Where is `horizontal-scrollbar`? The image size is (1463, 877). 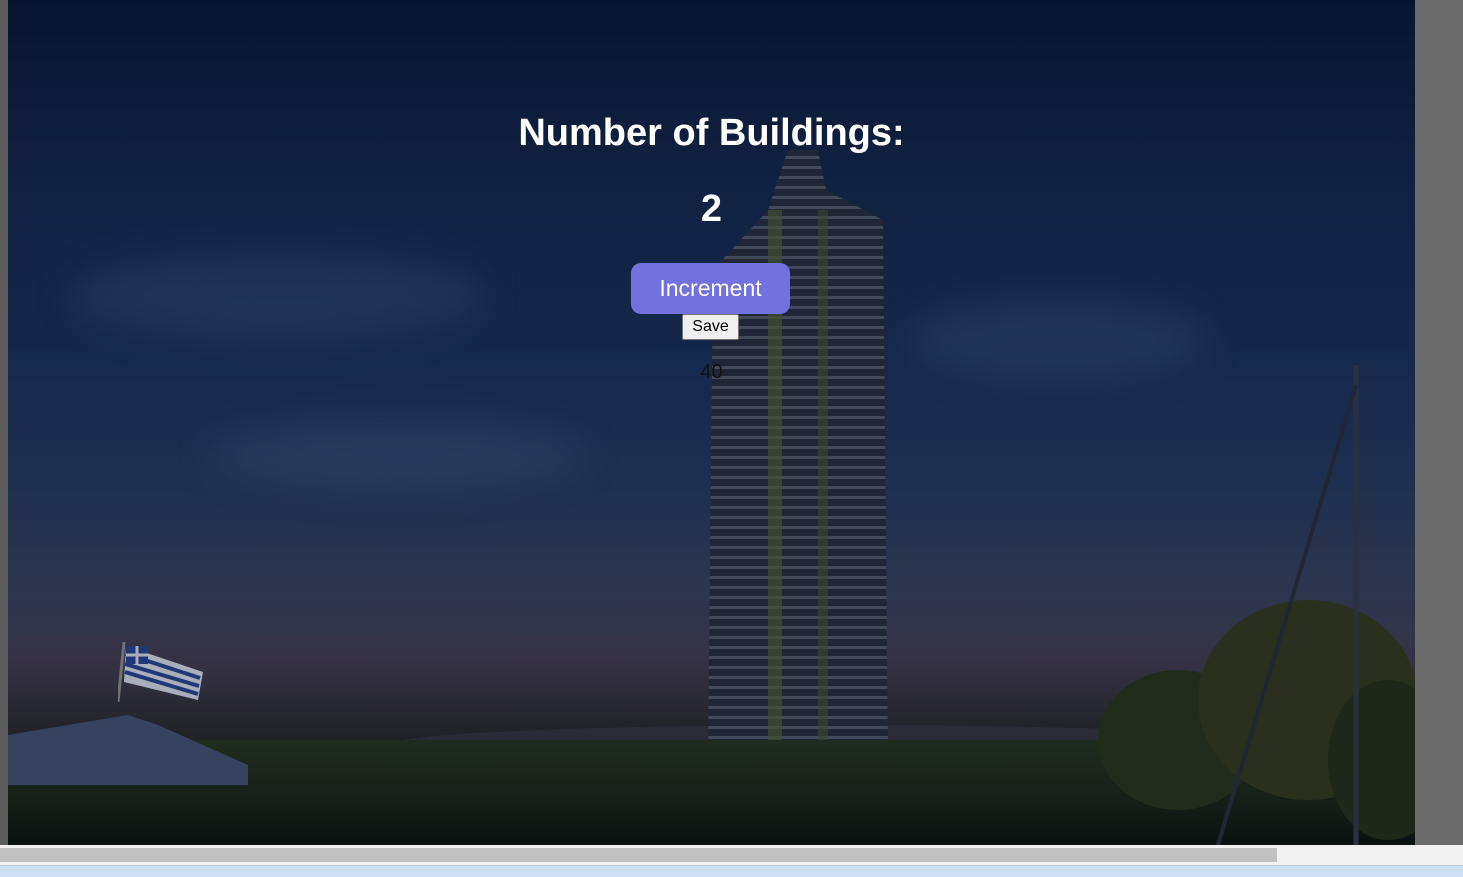
horizontal-scrollbar is located at coordinates (731, 855).